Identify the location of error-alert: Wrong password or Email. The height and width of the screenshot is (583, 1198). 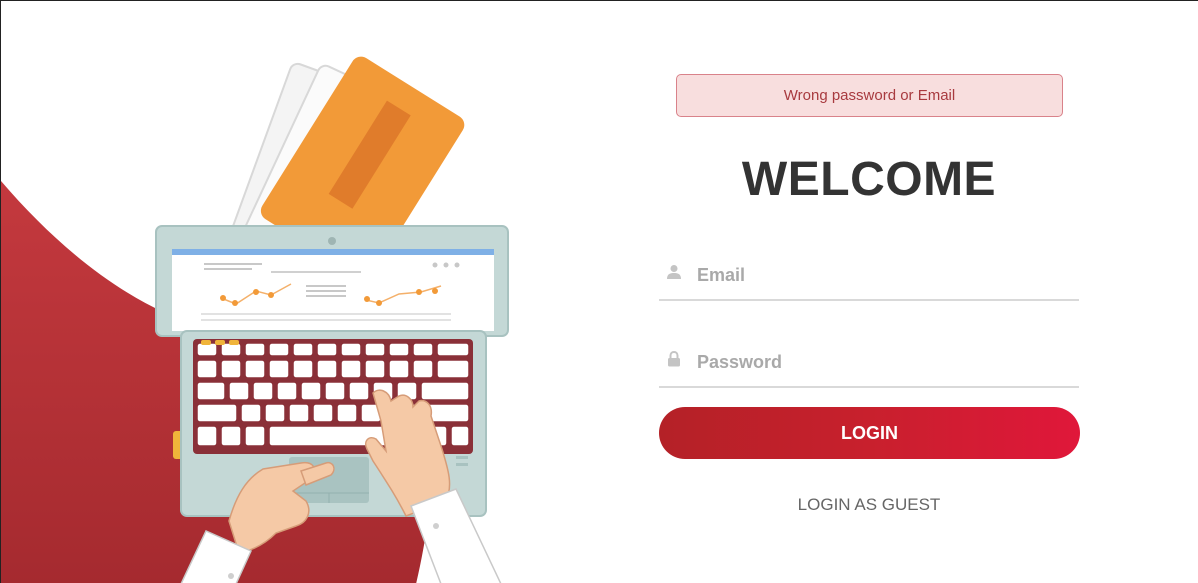
(869, 95).